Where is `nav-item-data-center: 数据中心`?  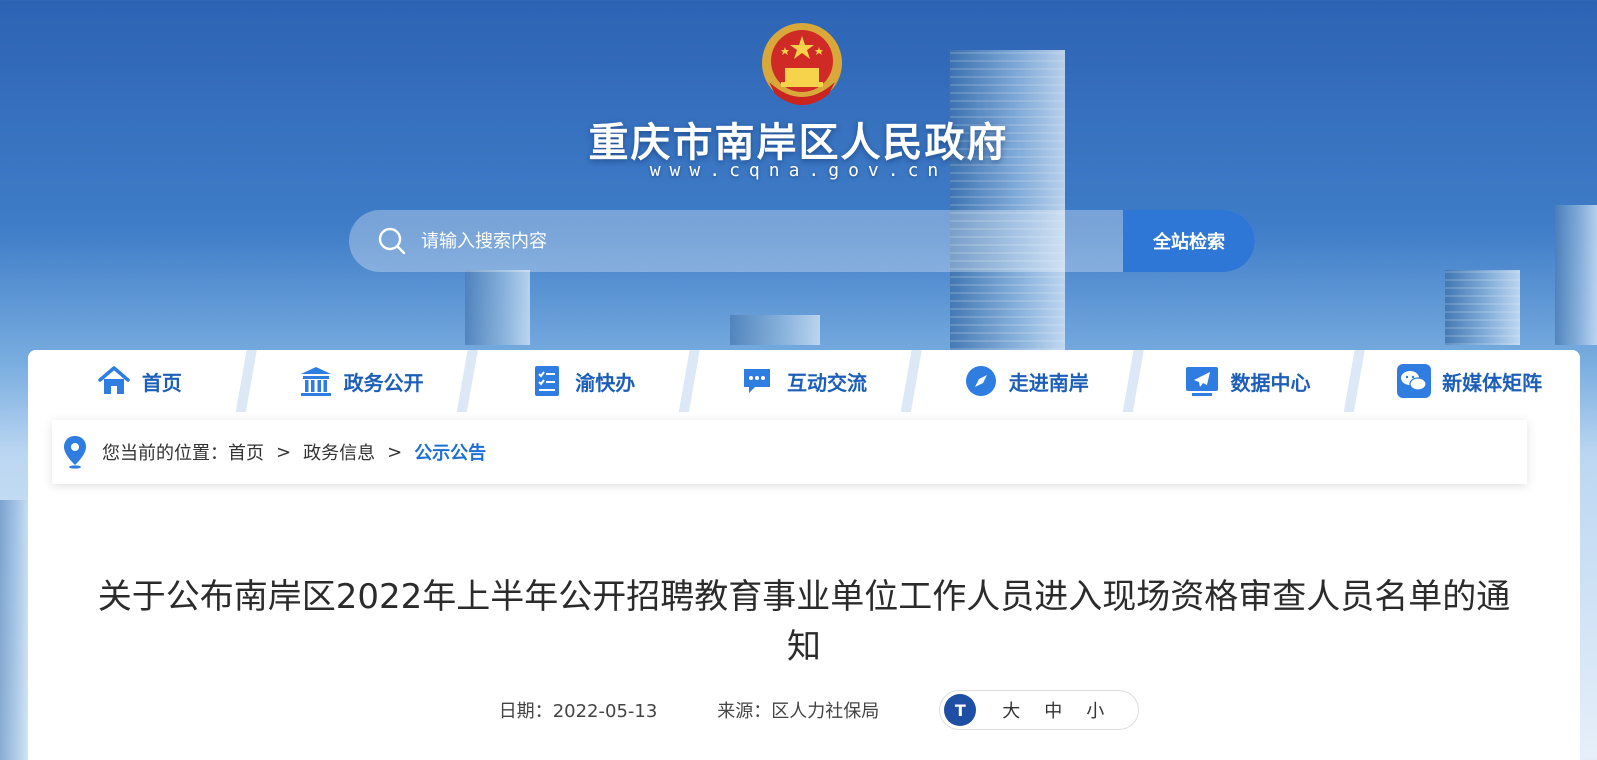 nav-item-data-center: 数据中心 is located at coordinates (1255, 381).